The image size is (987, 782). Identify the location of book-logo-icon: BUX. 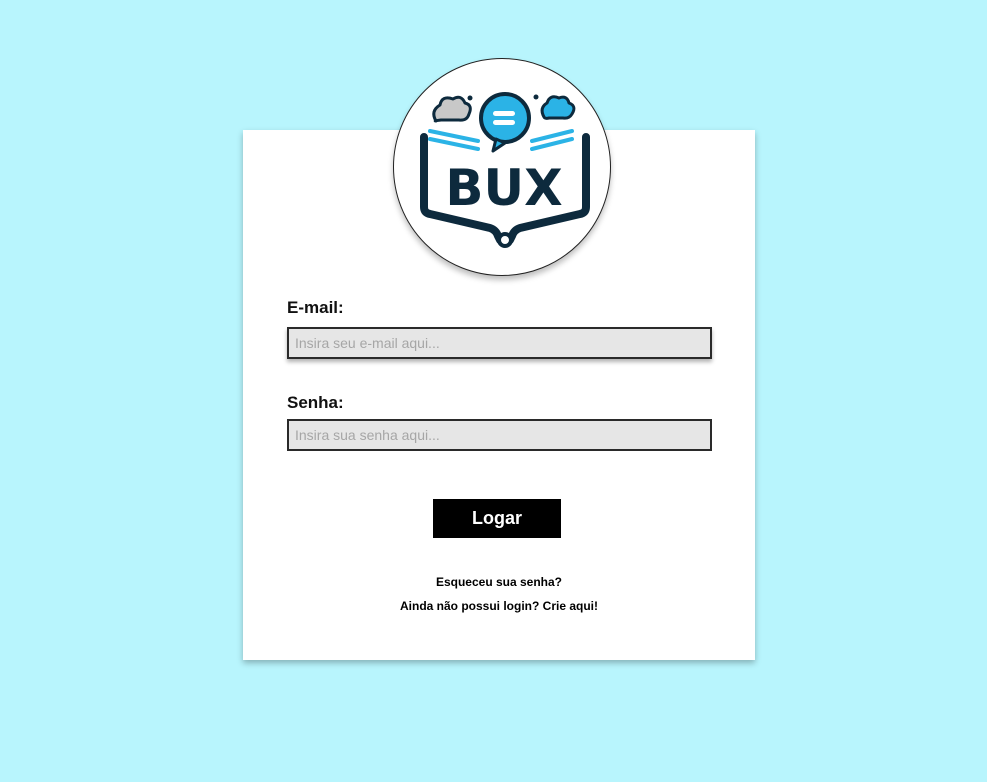
(505, 170).